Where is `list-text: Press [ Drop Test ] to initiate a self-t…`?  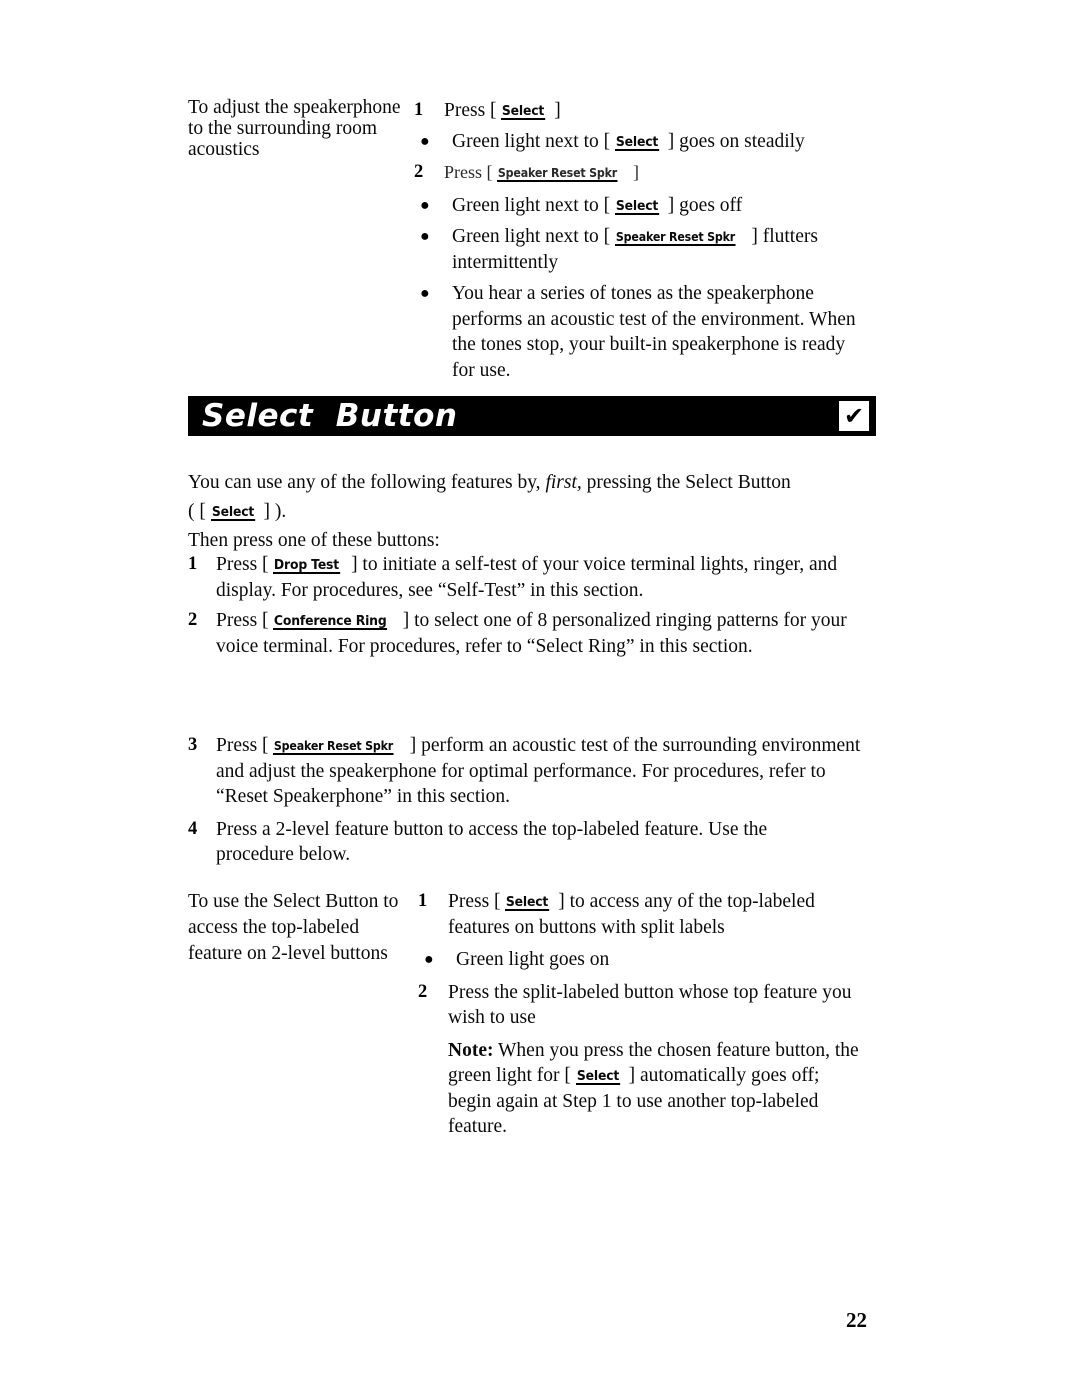 list-text: Press [ Drop Test ] to initiate a self-t… is located at coordinates (546, 577).